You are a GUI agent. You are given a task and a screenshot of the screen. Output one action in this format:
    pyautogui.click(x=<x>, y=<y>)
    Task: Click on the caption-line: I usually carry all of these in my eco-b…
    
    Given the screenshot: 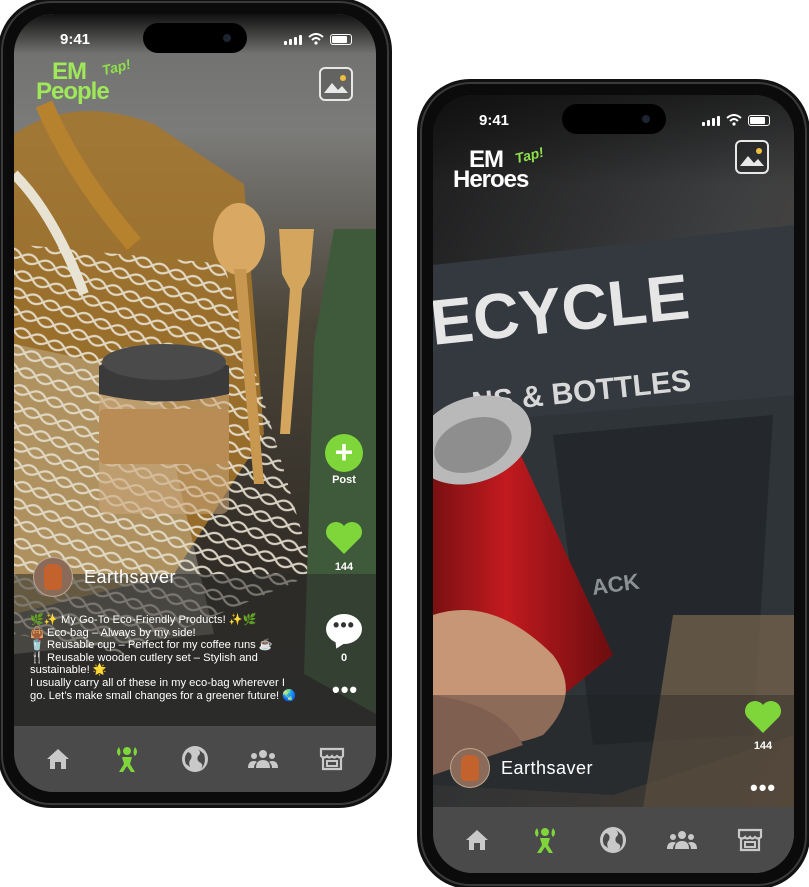 What is the action you would take?
    pyautogui.click(x=157, y=682)
    